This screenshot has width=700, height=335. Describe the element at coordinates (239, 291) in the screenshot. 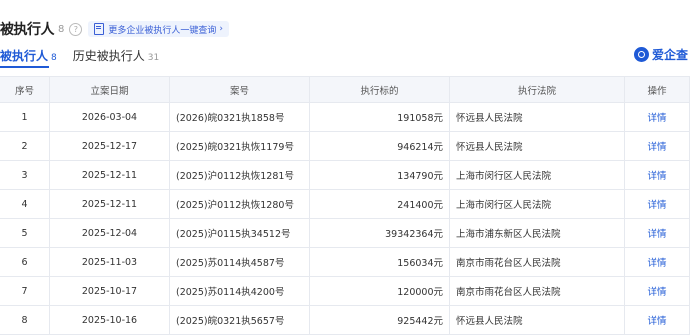

I see `case-number-cell: (2025)苏0114执4200号` at that location.